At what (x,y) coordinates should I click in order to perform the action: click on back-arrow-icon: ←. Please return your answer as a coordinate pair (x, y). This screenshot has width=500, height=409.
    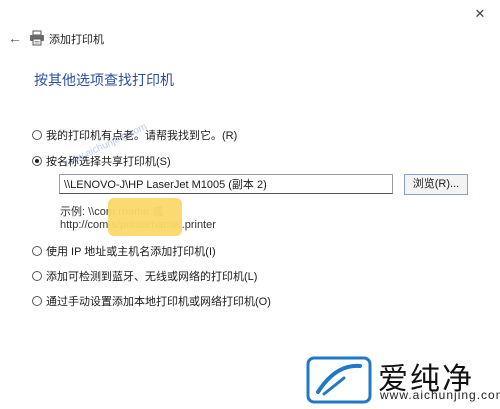
    Looking at the image, I should click on (15, 38).